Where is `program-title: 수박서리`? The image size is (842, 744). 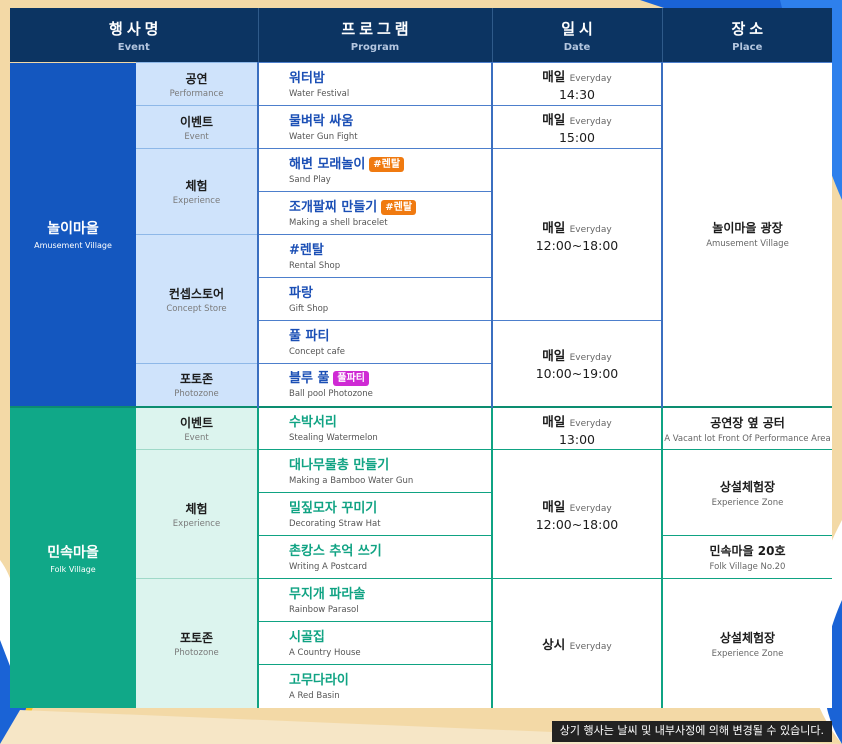
program-title: 수박서리 is located at coordinates (313, 423).